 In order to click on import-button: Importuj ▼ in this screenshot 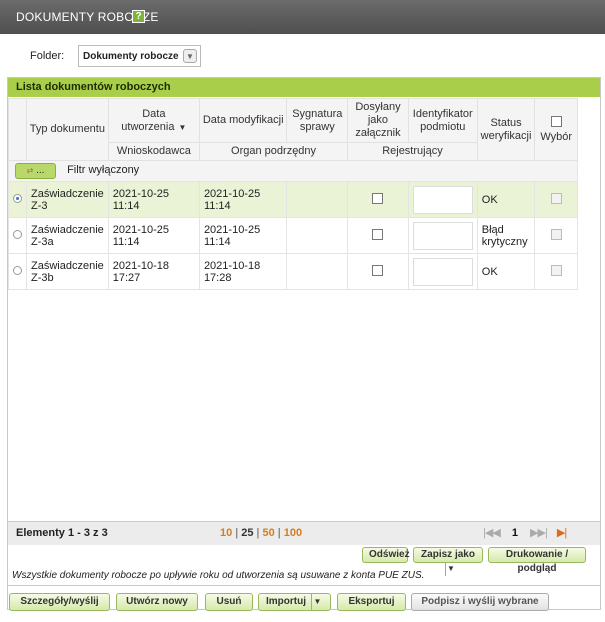, I will do `click(294, 602)`.